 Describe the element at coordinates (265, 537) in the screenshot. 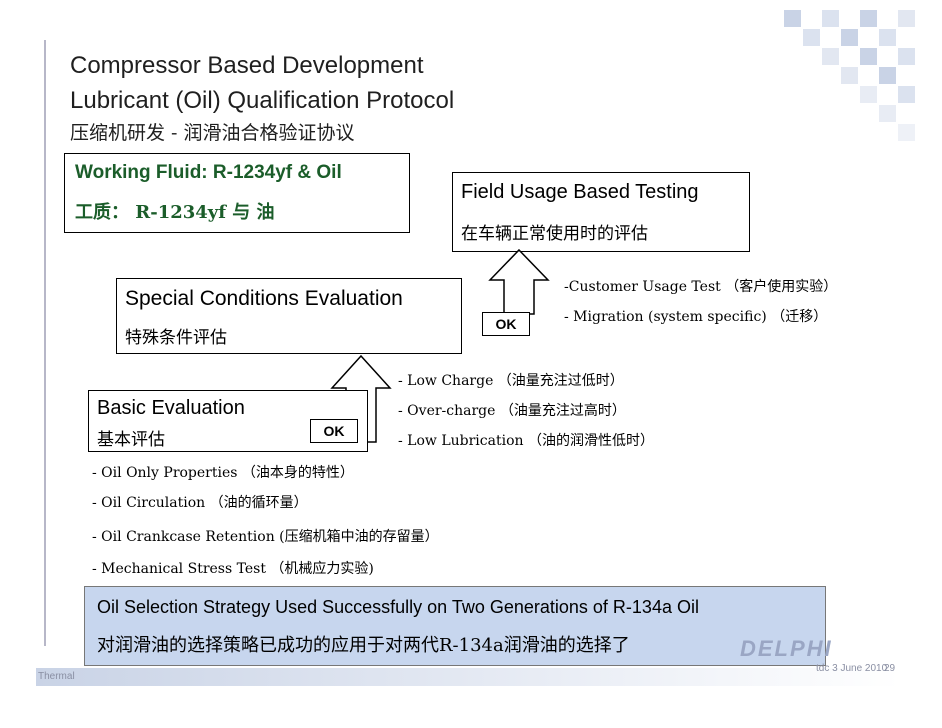

I see `basic-note-crankcase-retention: - Oil Crankcase Retention (压缩机箱中油的存留量）` at that location.